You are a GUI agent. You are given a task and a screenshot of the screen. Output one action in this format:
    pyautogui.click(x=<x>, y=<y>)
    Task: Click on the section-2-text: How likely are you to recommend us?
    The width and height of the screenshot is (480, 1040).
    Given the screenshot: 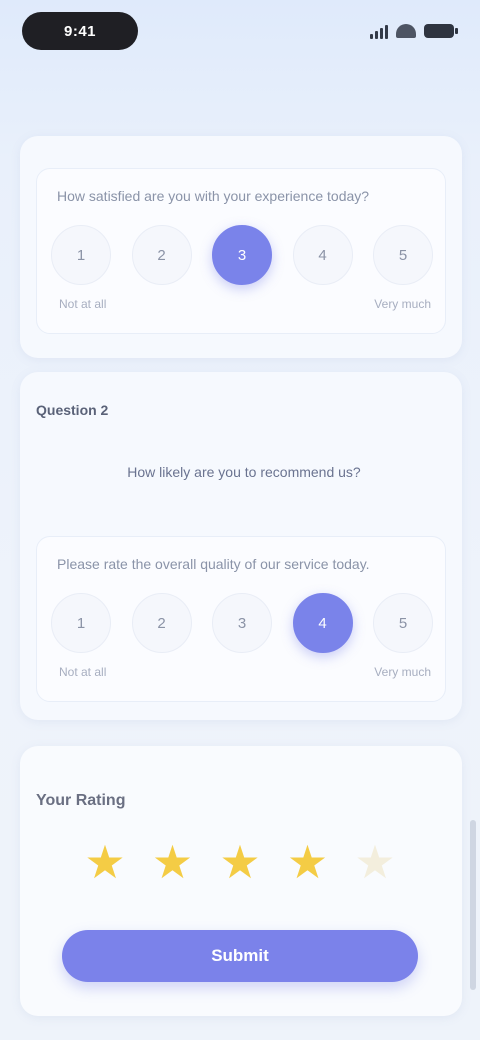 What is the action you would take?
    pyautogui.click(x=244, y=472)
    